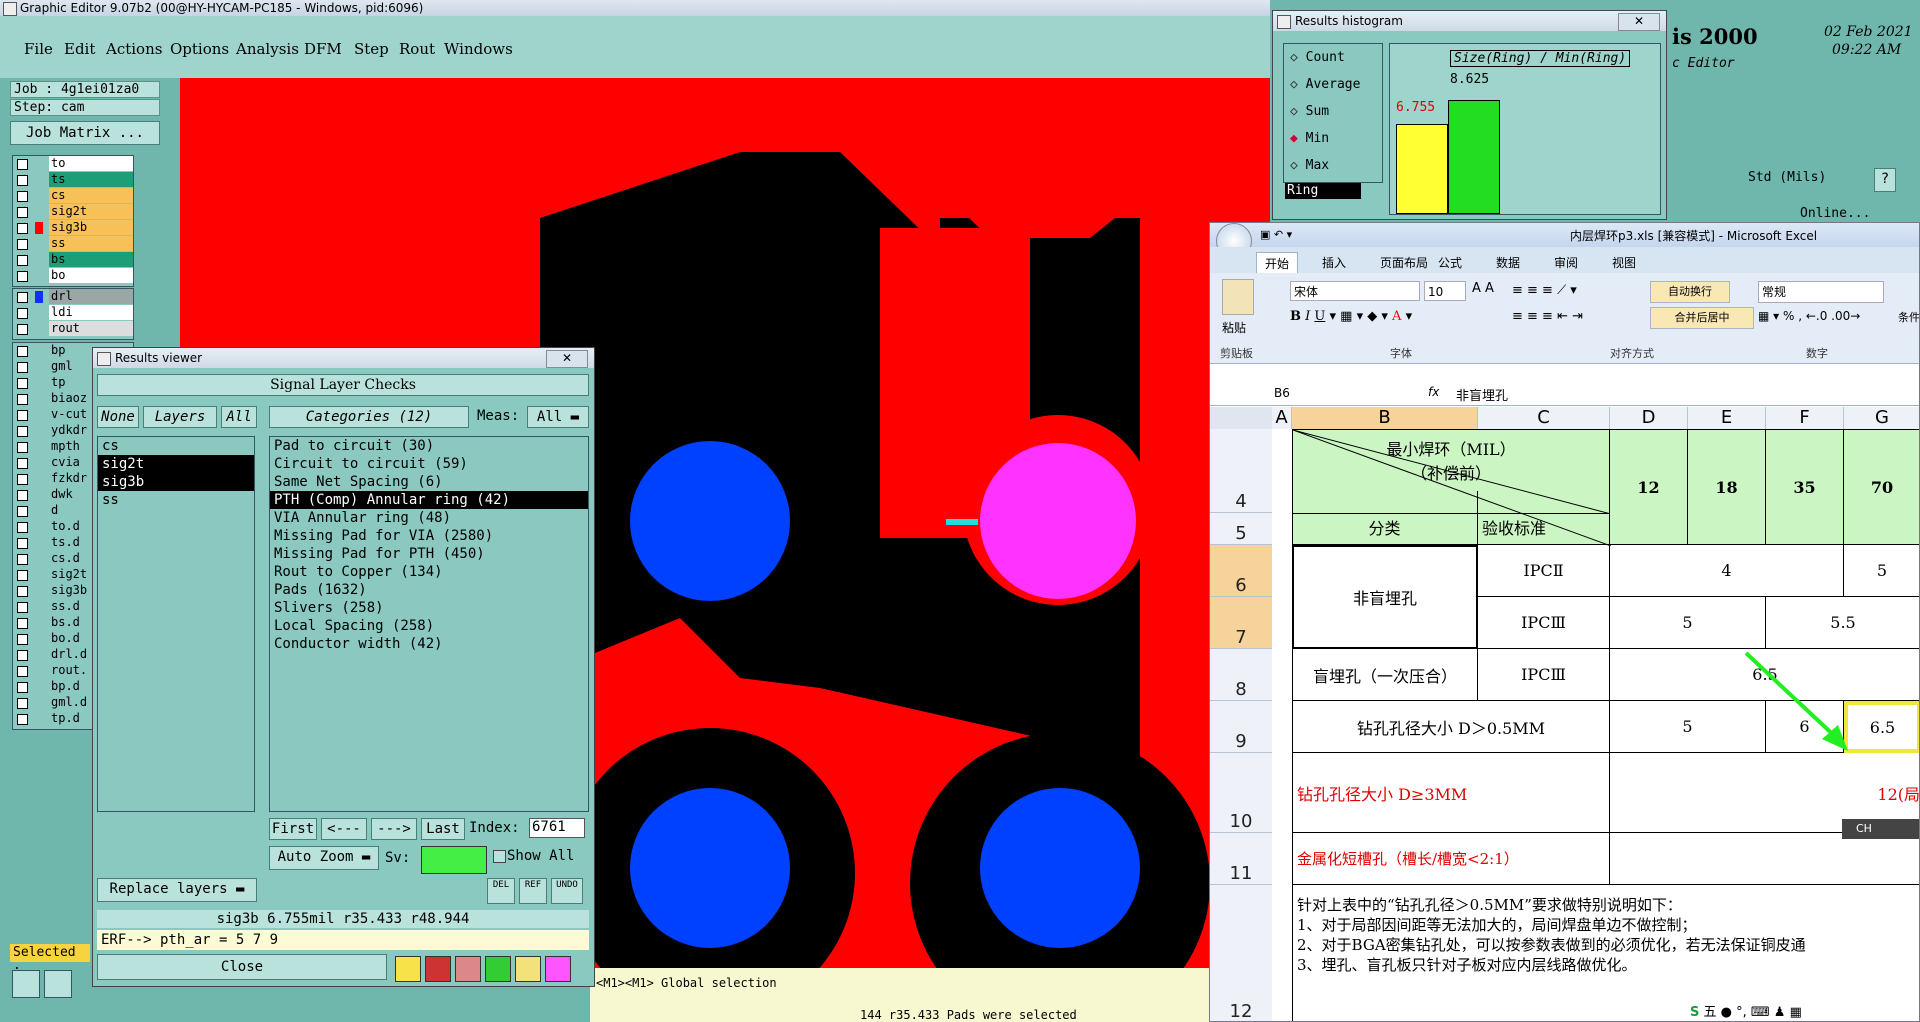  Describe the element at coordinates (1241, 953) in the screenshot. I see `row-header-12: 12` at that location.